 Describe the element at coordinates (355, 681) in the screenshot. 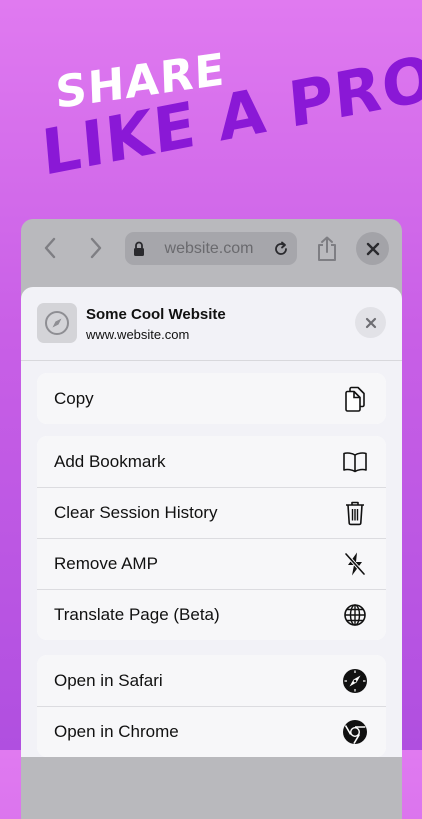

I see `safari-icon` at that location.